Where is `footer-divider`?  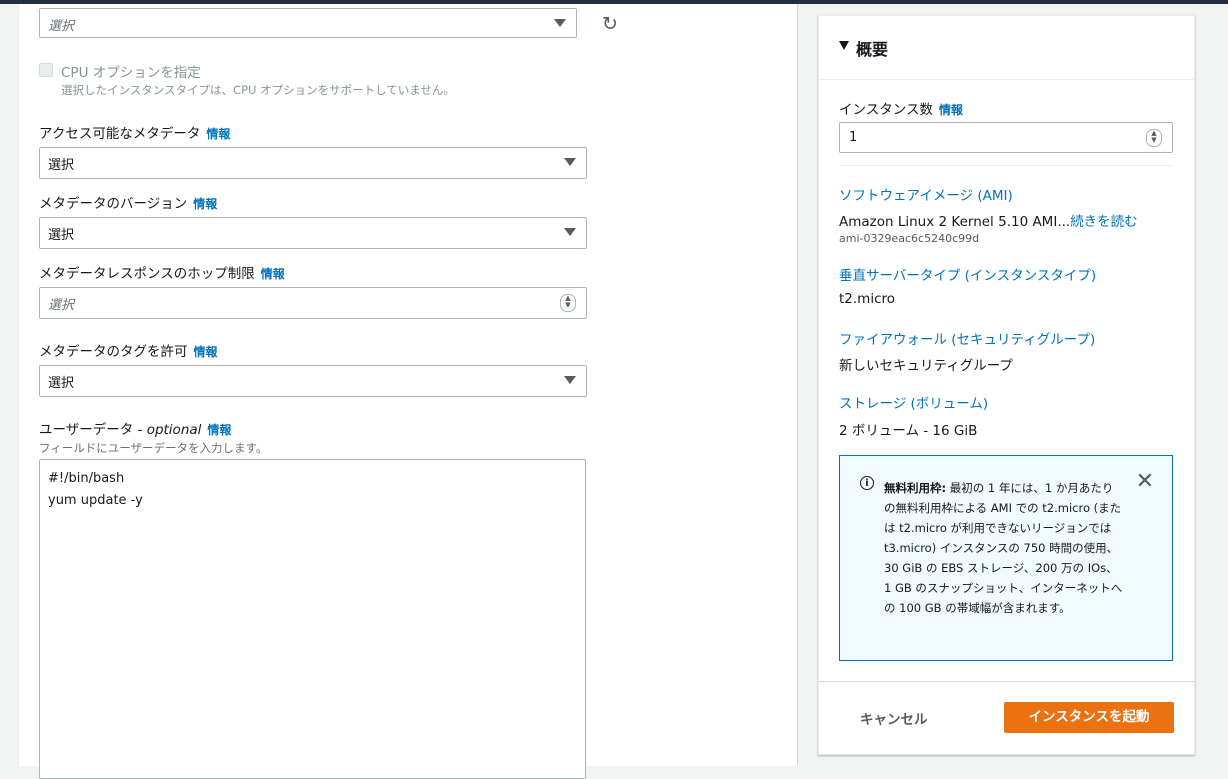 footer-divider is located at coordinates (1006, 681).